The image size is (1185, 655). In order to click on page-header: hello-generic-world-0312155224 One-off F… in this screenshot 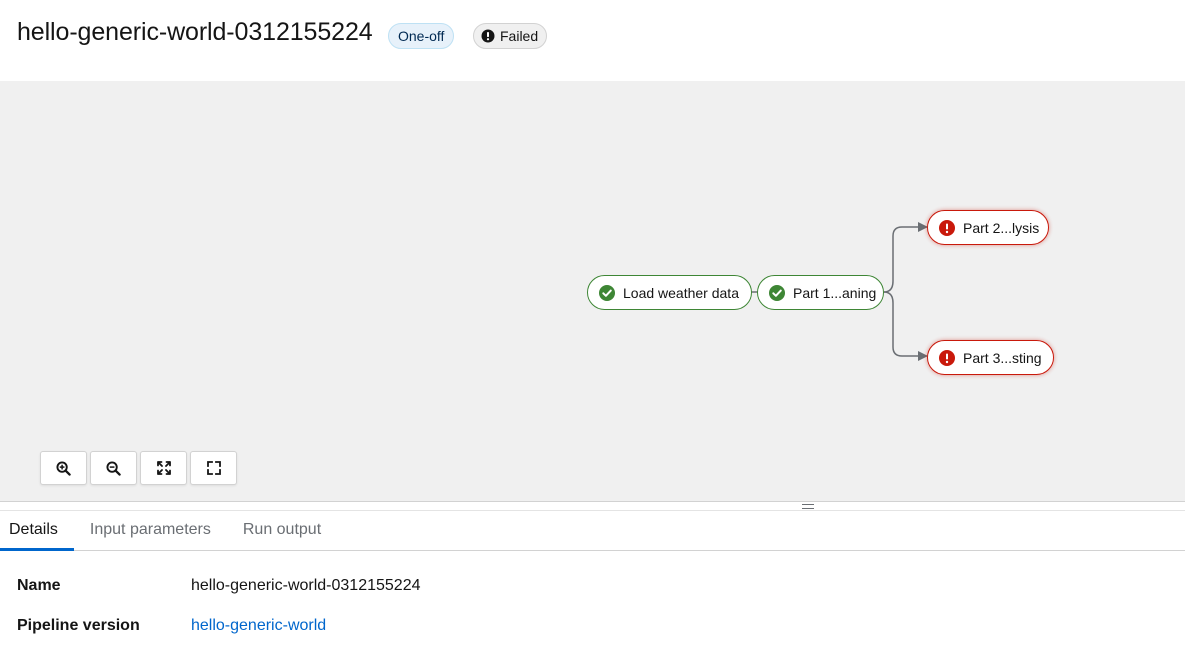, I will do `click(592, 40)`.